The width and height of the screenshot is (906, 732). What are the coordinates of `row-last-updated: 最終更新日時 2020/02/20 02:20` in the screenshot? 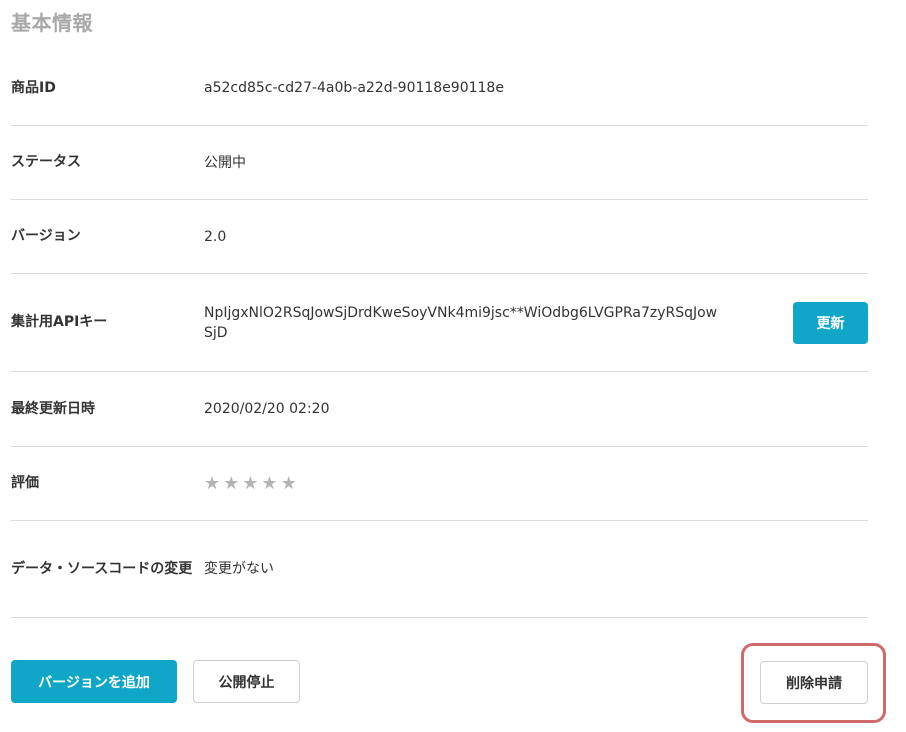 It's located at (439, 409).